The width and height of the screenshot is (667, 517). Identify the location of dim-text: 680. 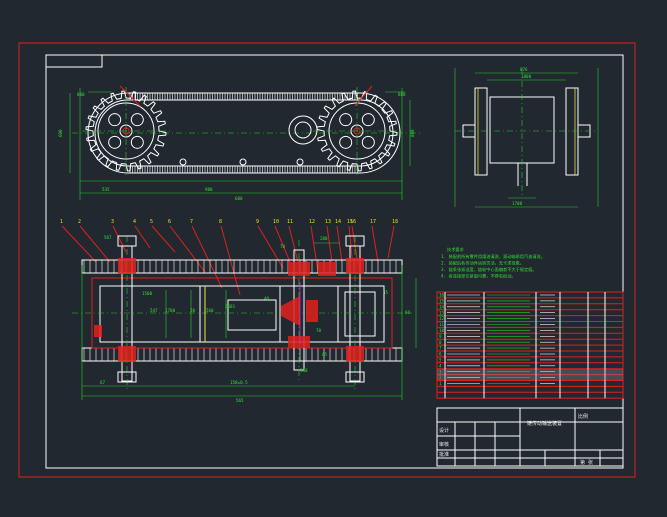
(239, 198).